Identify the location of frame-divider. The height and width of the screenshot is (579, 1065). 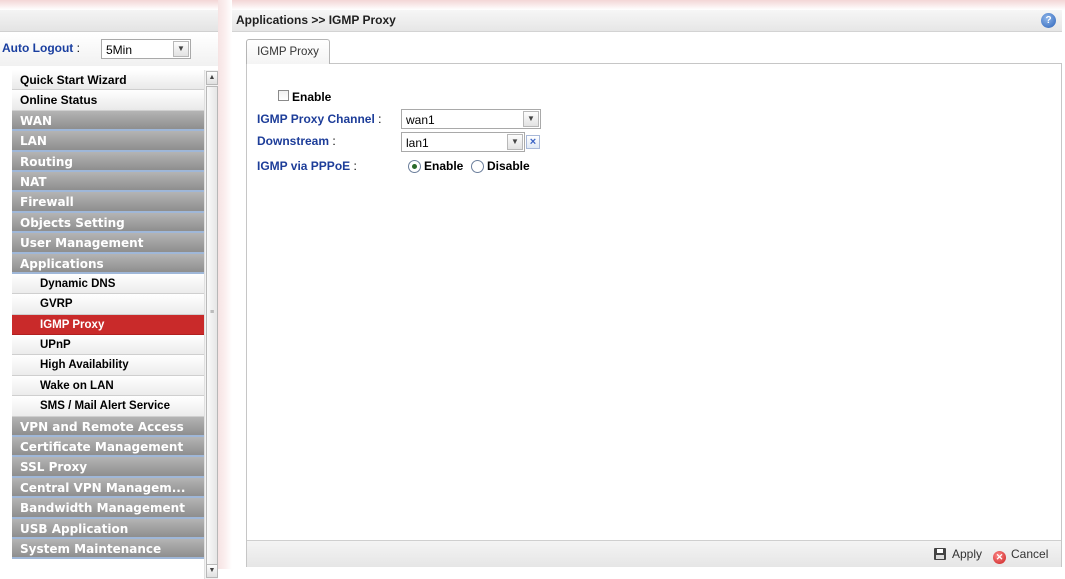
(225, 284).